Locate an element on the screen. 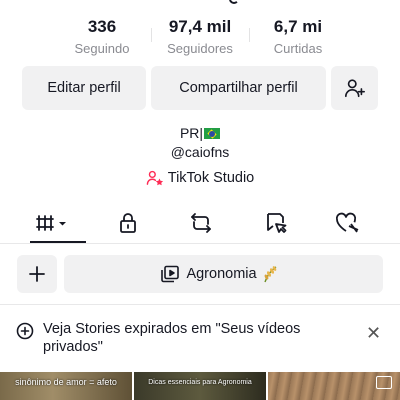 The height and width of the screenshot is (400, 400). share-profile-button: Compartilhar perfil is located at coordinates (238, 88).